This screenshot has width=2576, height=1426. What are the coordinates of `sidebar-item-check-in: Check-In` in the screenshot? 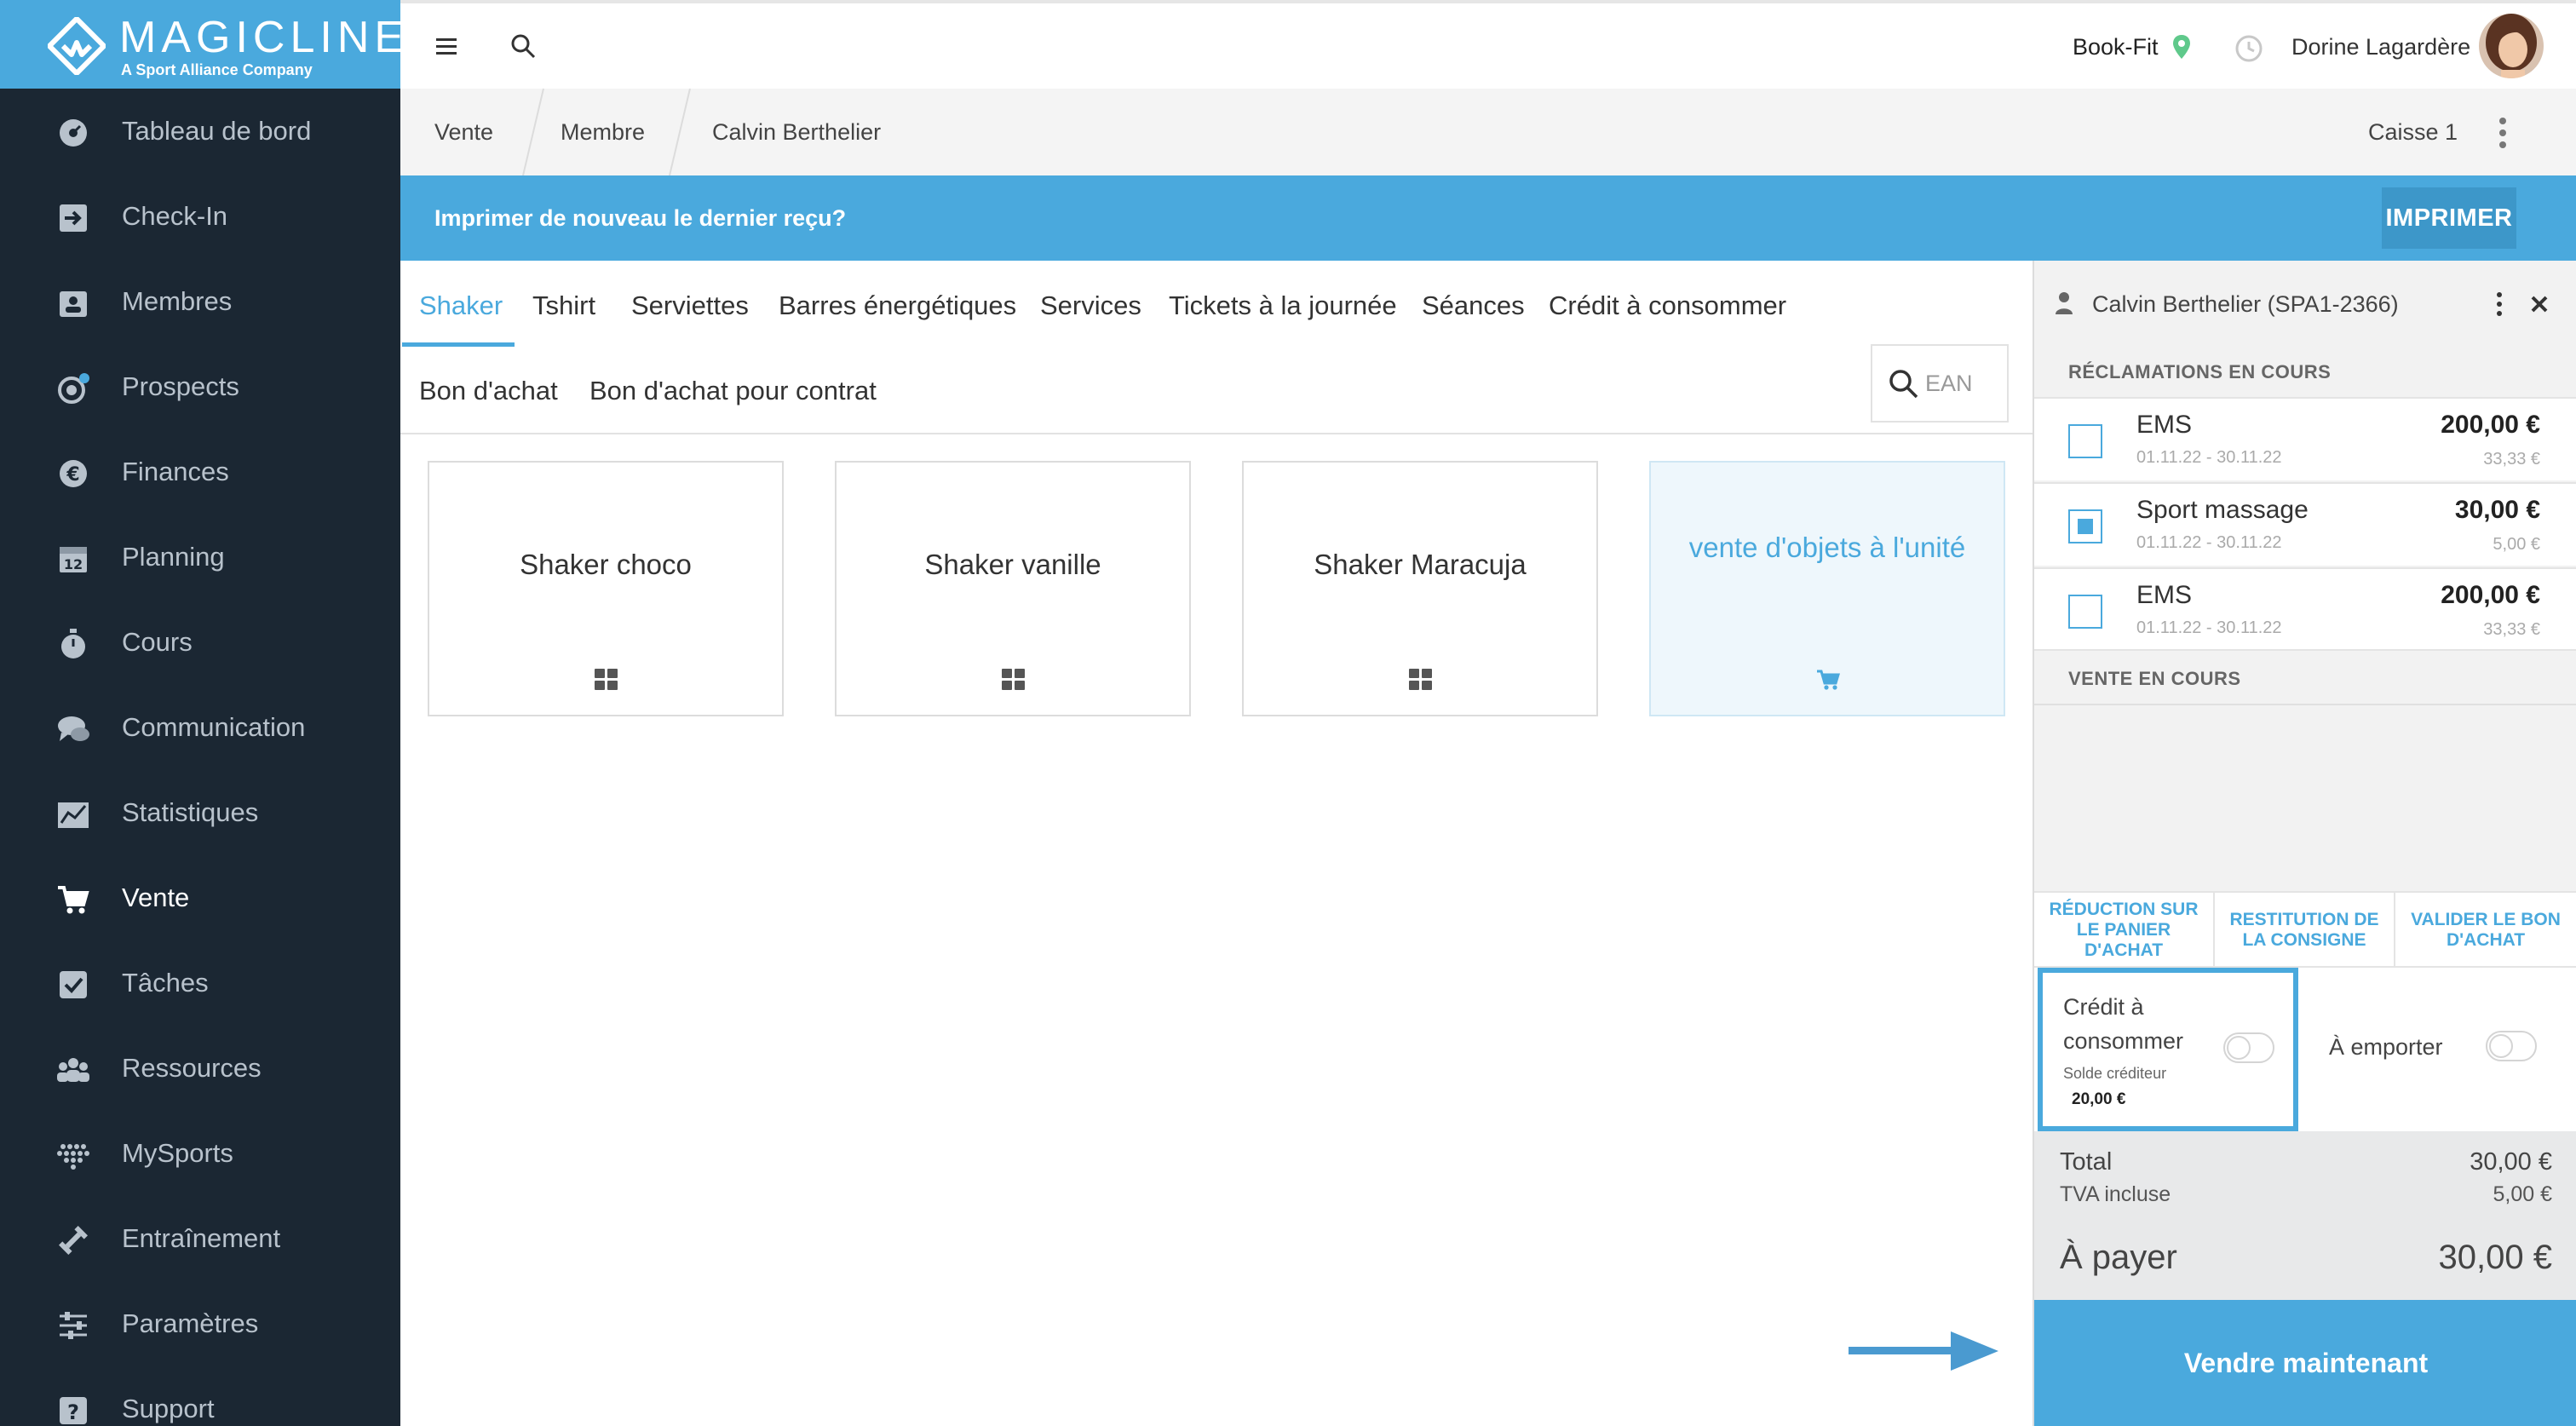 It's located at (200, 218).